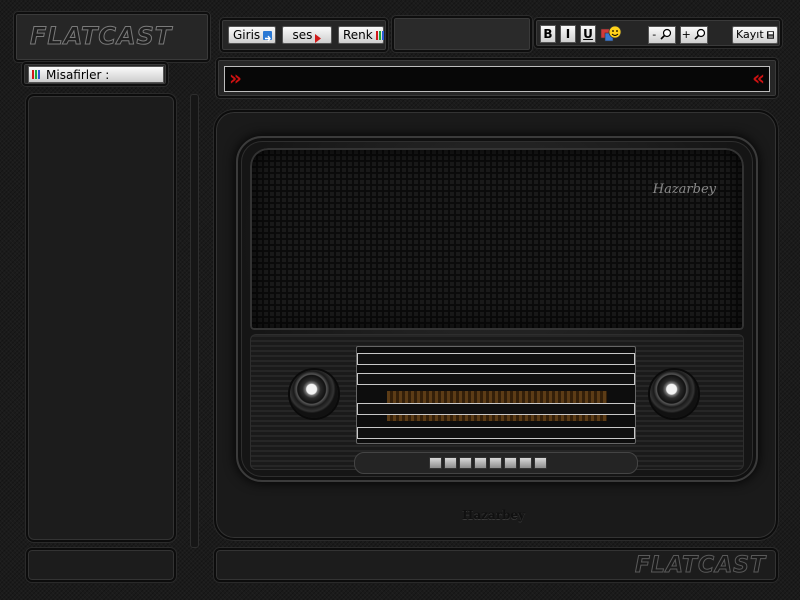 The width and height of the screenshot is (800, 600). What do you see at coordinates (318, 37) in the screenshot?
I see `sound-arrow-icon` at bounding box center [318, 37].